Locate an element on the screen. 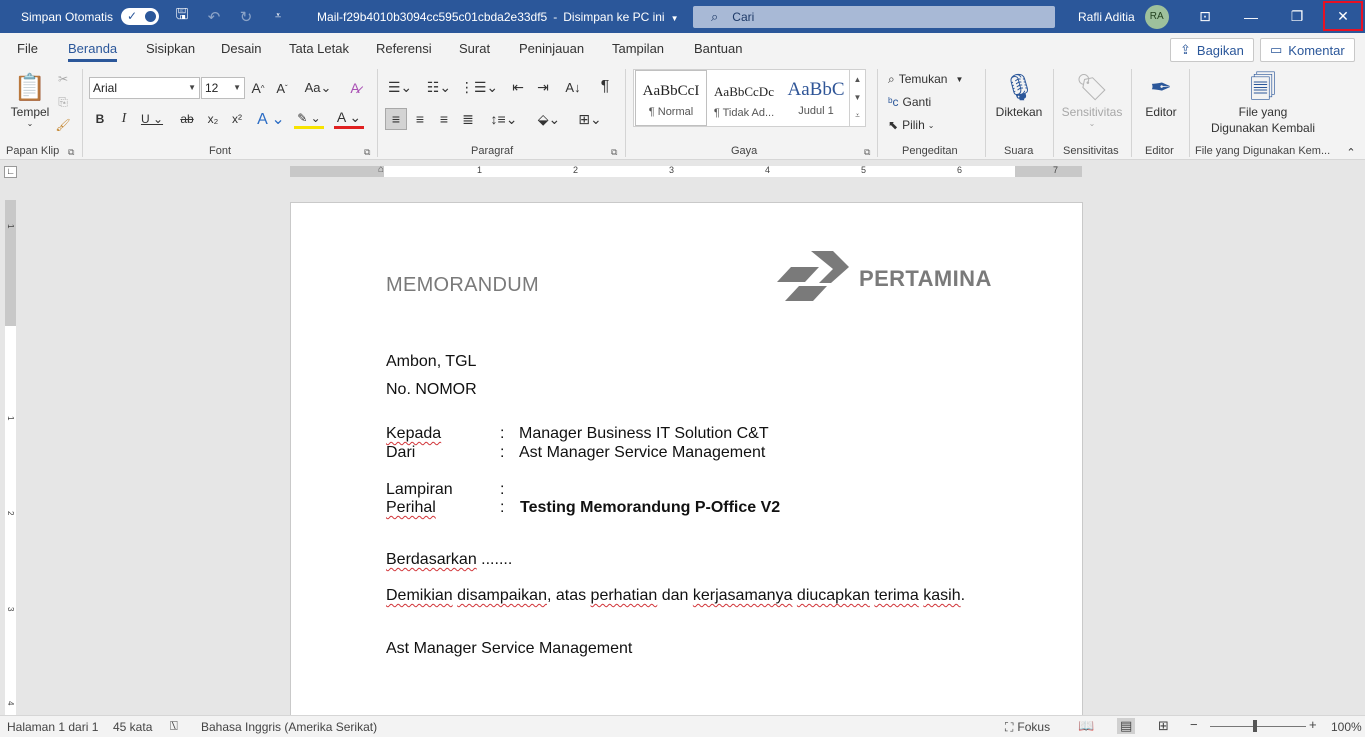 This screenshot has width=1365, height=737. find-button: ⌕ Temukan ▼ is located at coordinates (925, 79).